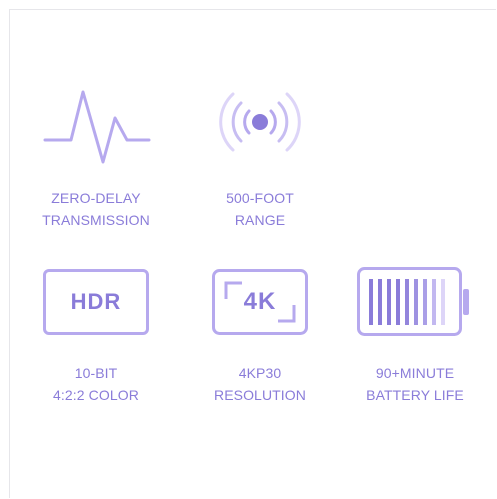 The width and height of the screenshot is (497, 499). What do you see at coordinates (259, 384) in the screenshot?
I see `feature-4k-label: 4KP30 RESOLUTION` at bounding box center [259, 384].